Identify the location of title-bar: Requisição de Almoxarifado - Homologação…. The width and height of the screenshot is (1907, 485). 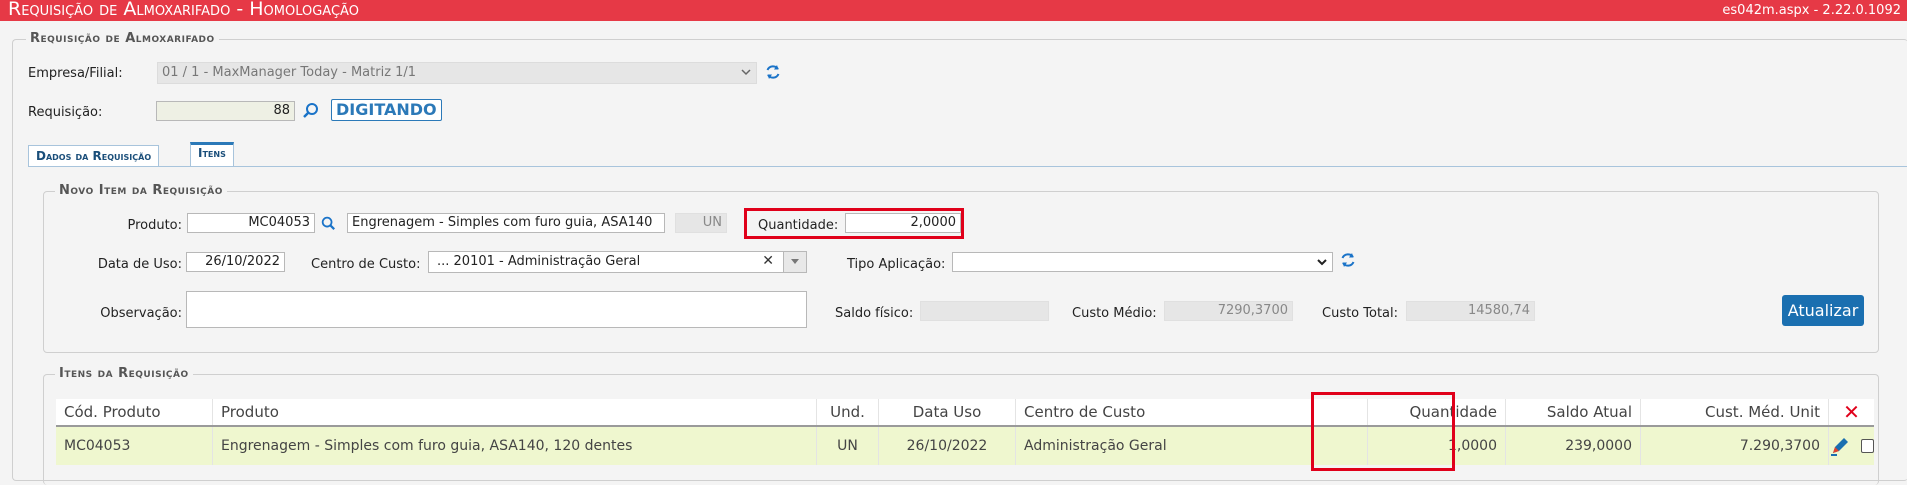
(953, 10).